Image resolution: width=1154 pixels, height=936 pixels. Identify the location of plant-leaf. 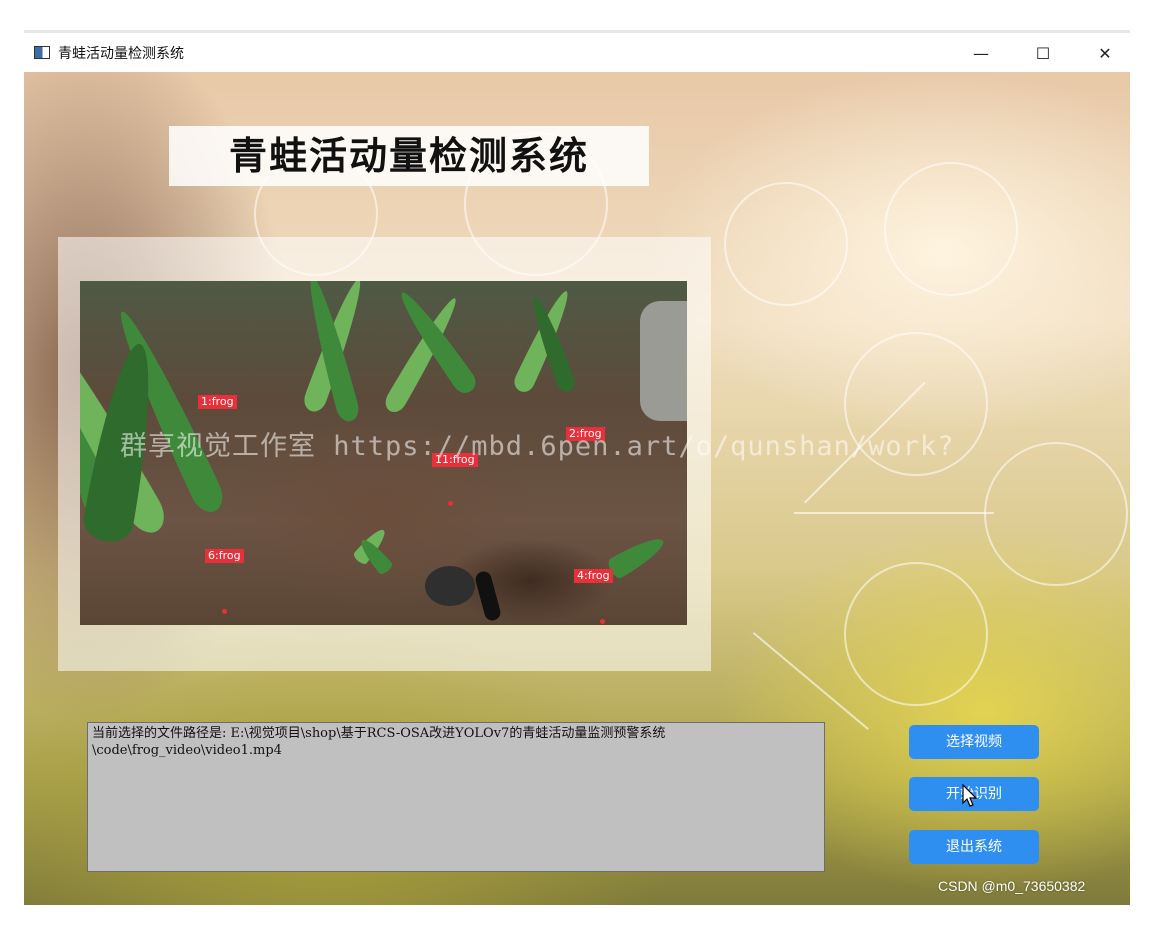
(637, 556).